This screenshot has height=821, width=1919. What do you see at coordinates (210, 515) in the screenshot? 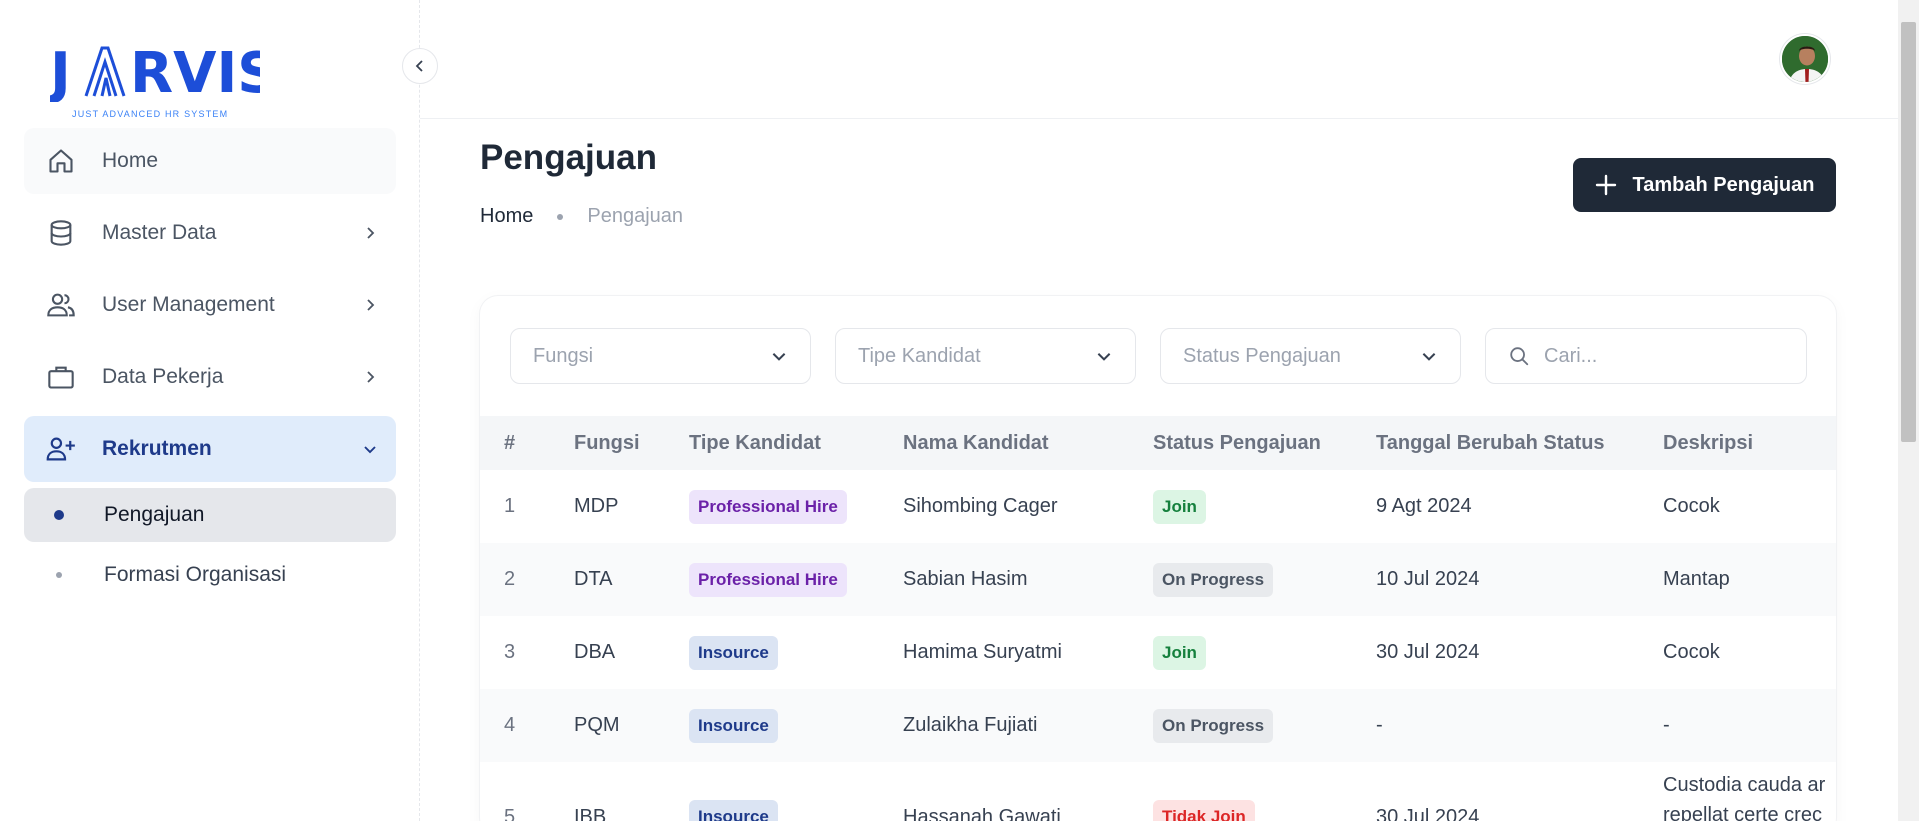
I see `sidebar-subitem-pengajuan: Pengajuan` at bounding box center [210, 515].